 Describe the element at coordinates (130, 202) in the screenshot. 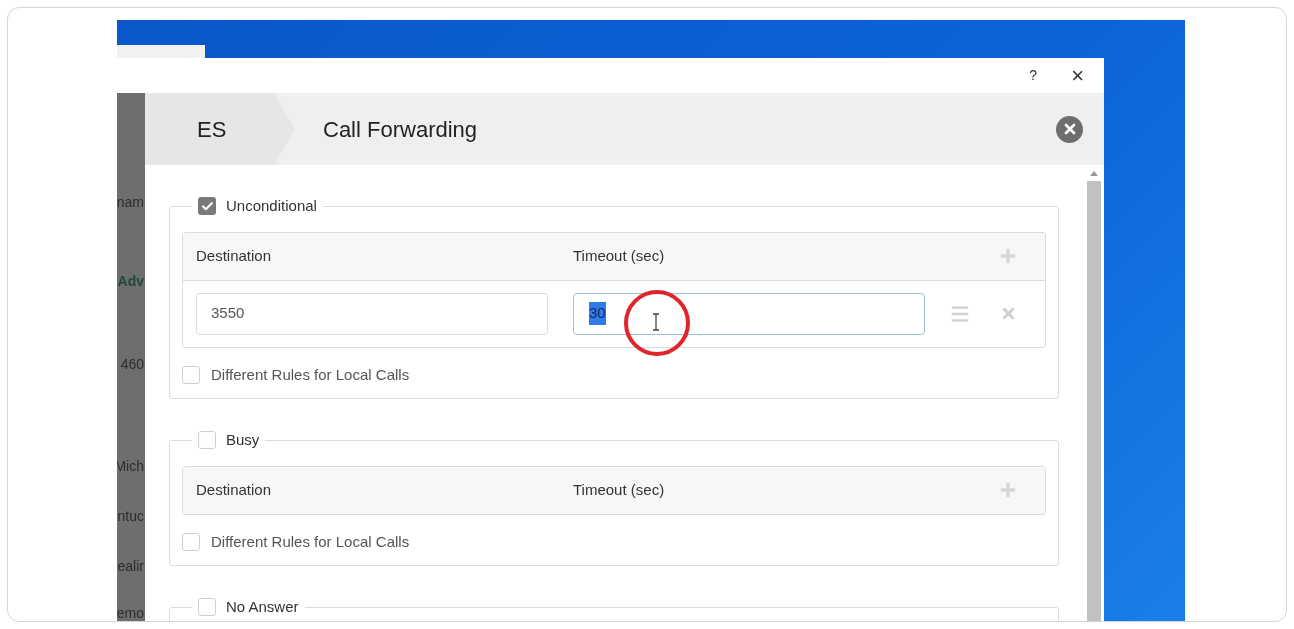

I see `list-text: nam` at that location.